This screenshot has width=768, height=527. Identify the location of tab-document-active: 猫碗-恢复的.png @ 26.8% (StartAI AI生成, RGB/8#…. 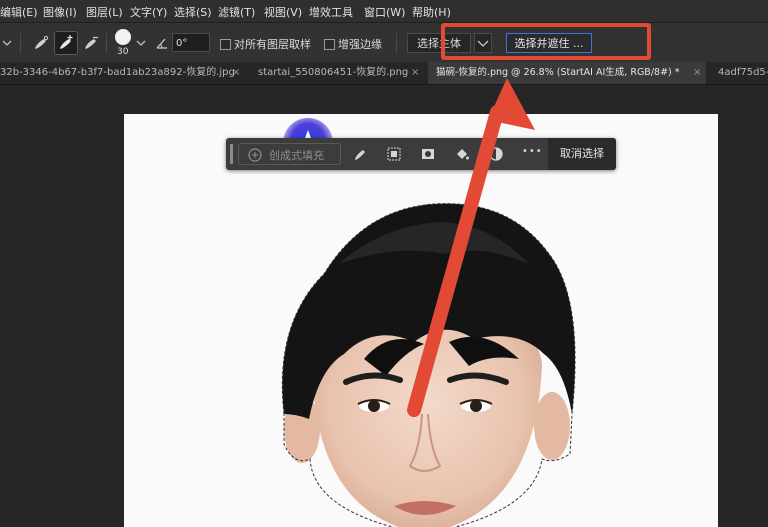
(567, 73).